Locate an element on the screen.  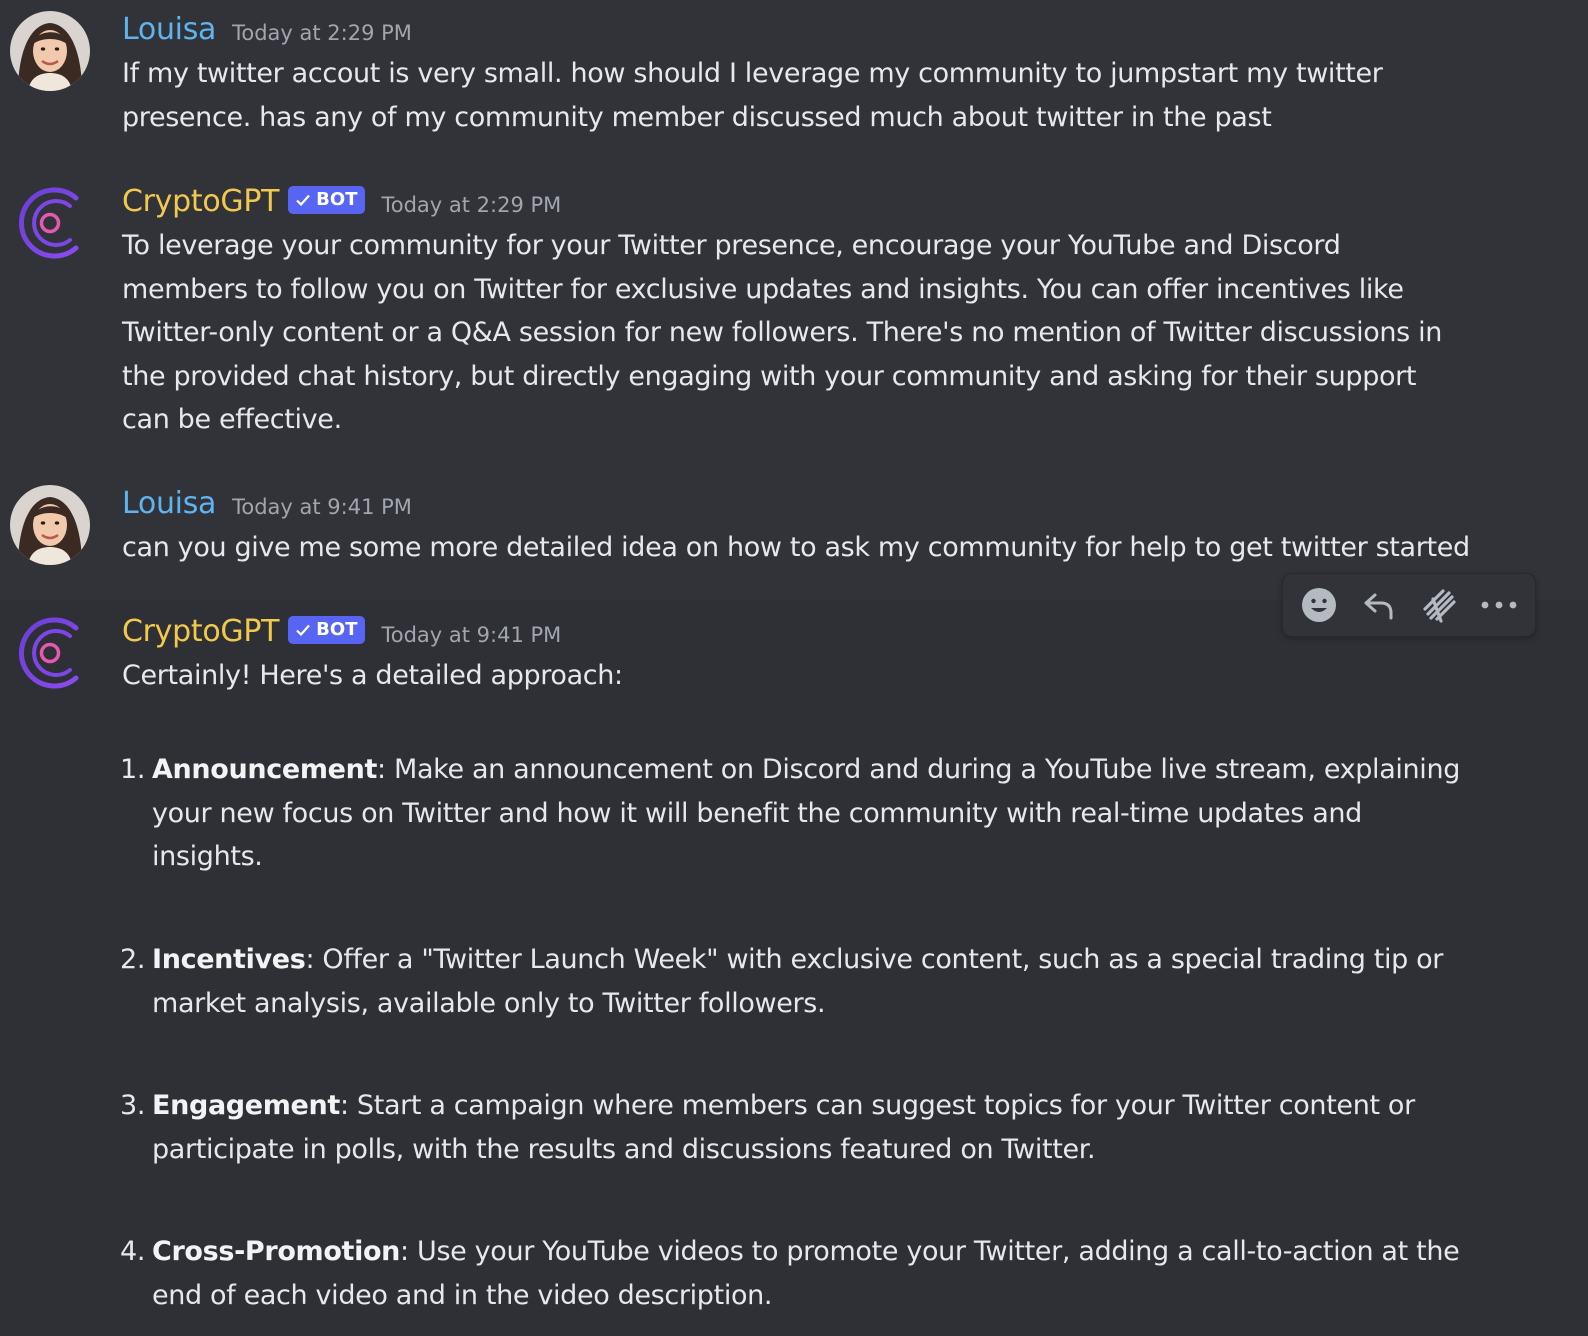
create-thread-button is located at coordinates (1439, 605).